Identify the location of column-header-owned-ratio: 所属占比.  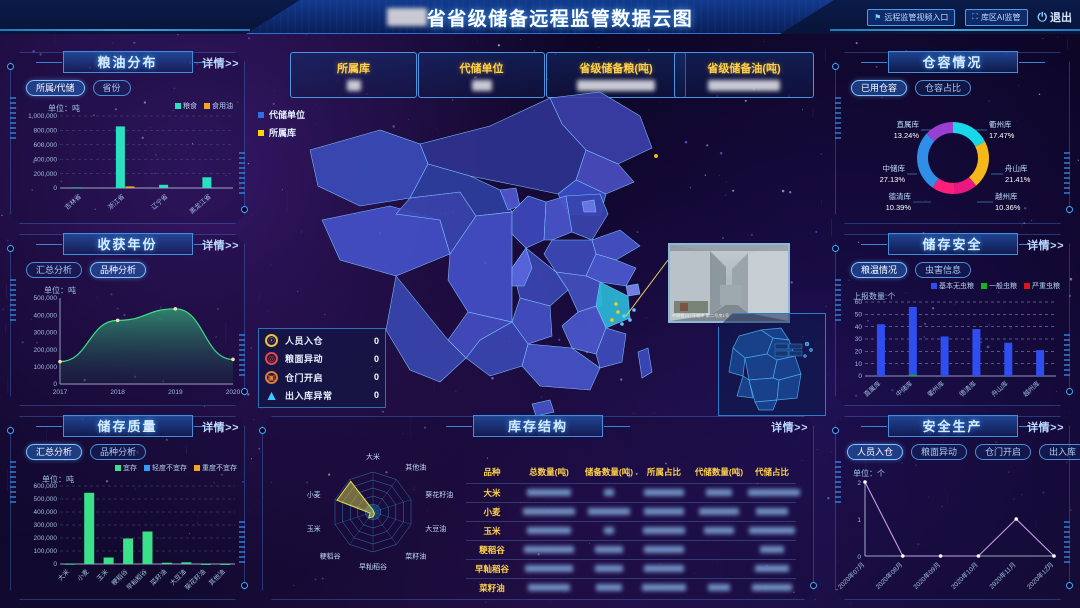
(663, 472).